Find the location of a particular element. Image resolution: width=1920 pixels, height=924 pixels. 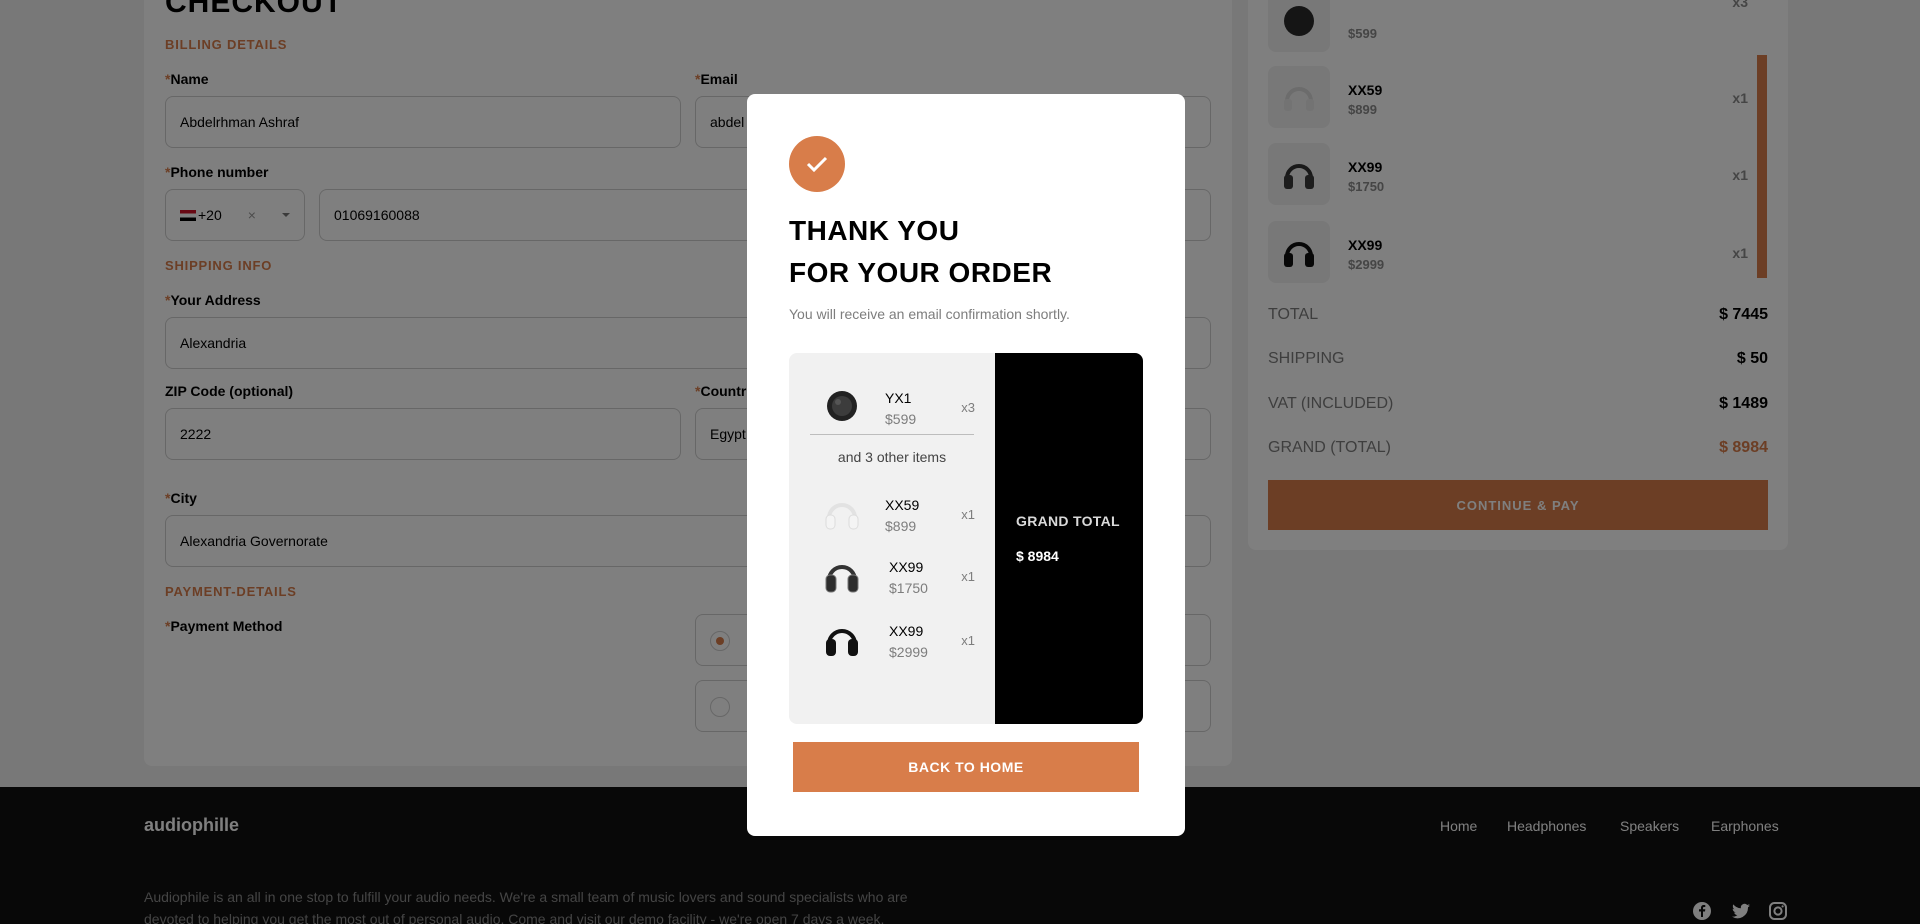

order-item: XX99 $2999 x1 is located at coordinates (892, 640).